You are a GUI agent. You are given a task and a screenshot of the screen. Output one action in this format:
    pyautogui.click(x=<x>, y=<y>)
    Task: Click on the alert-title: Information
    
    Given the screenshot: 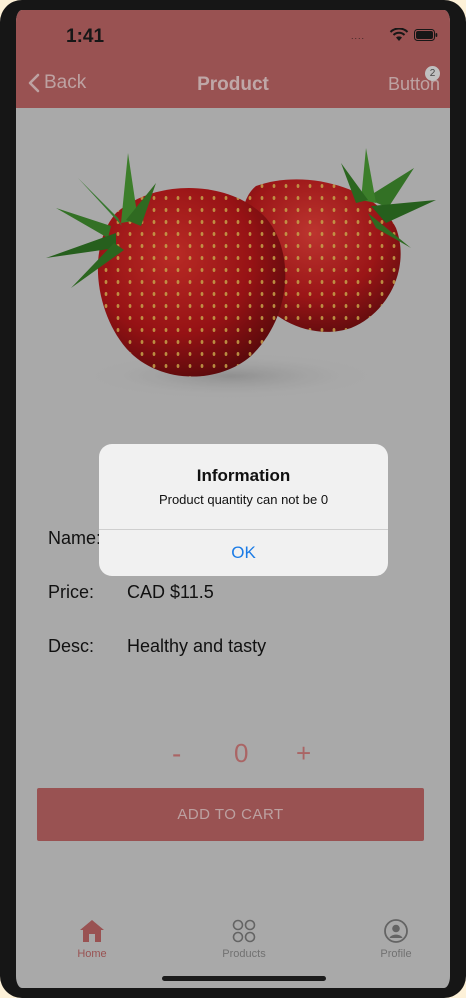 What is the action you would take?
    pyautogui.click(x=243, y=475)
    